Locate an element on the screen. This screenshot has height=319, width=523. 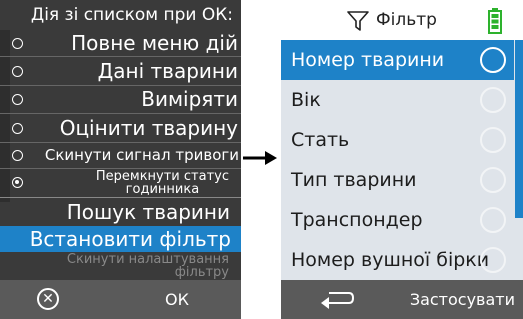
option-full-action-menu: Повне меню дій is located at coordinates (120, 43).